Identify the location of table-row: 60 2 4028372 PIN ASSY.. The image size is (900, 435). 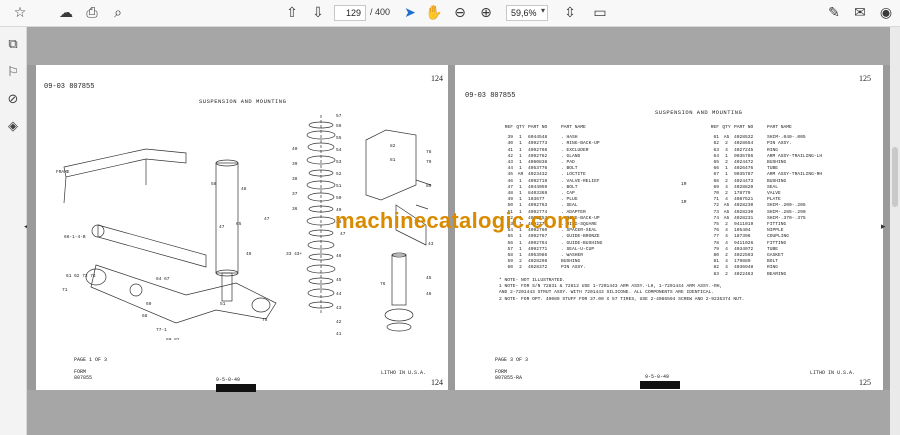
(574, 268).